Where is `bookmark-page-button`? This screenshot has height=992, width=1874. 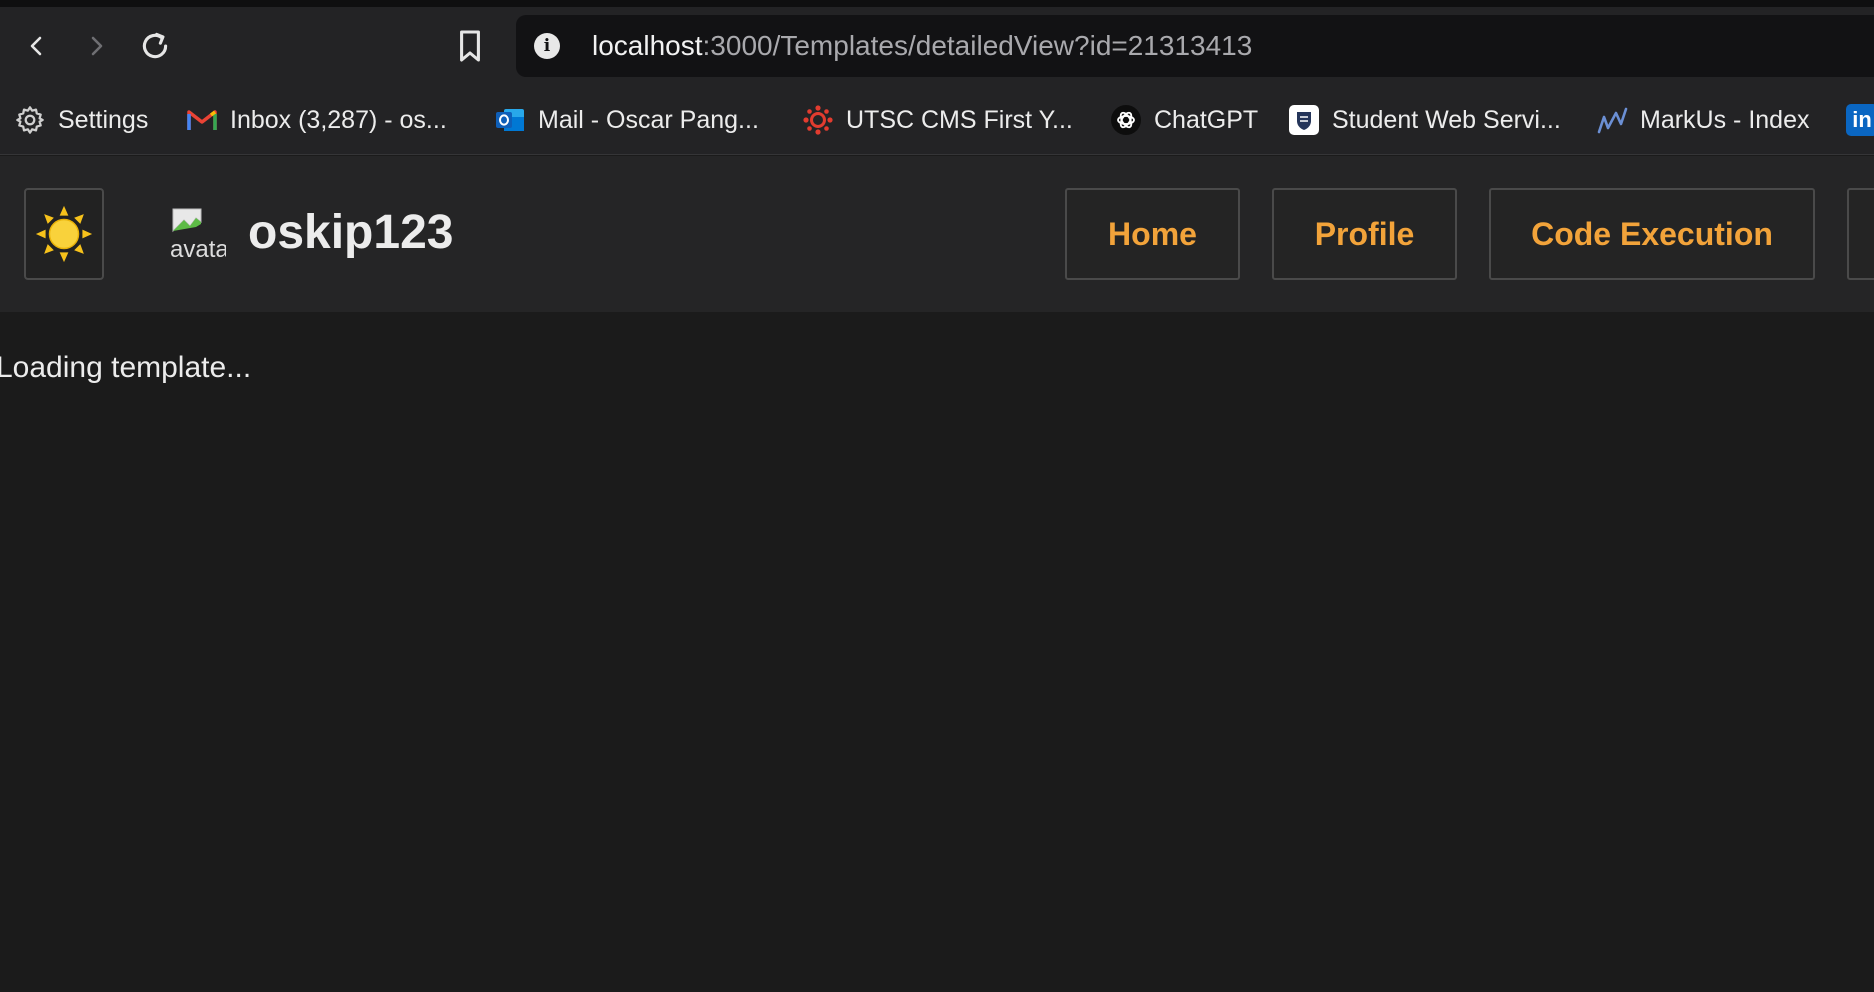 bookmark-page-button is located at coordinates (470, 46).